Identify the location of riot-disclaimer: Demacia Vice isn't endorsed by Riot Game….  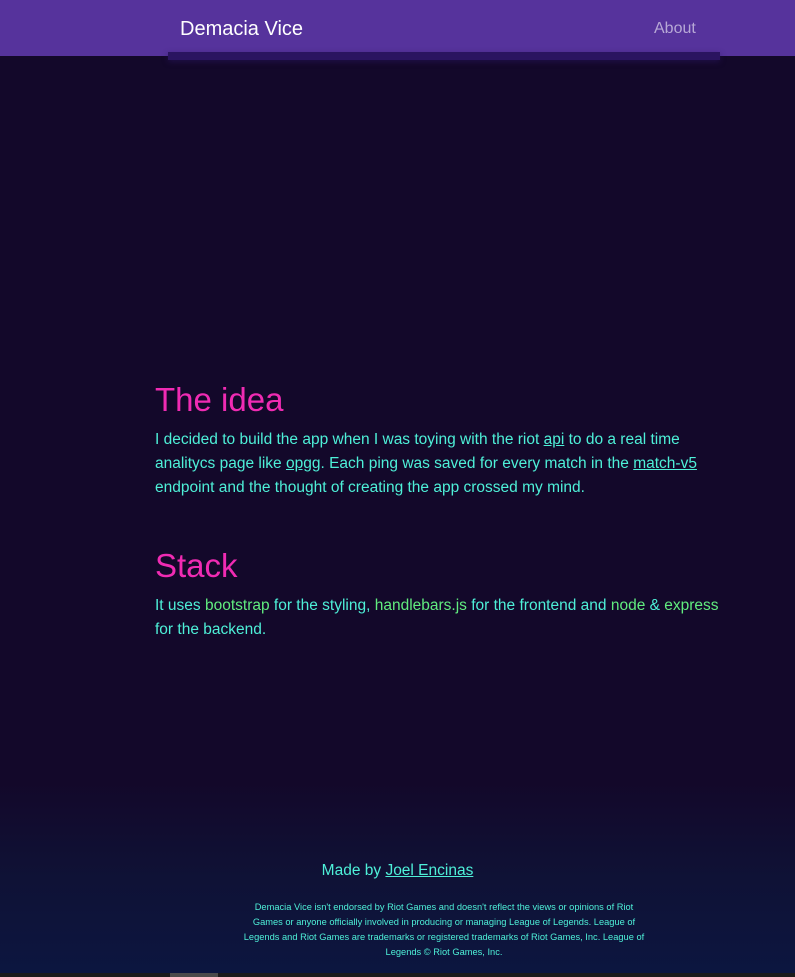
(444, 929).